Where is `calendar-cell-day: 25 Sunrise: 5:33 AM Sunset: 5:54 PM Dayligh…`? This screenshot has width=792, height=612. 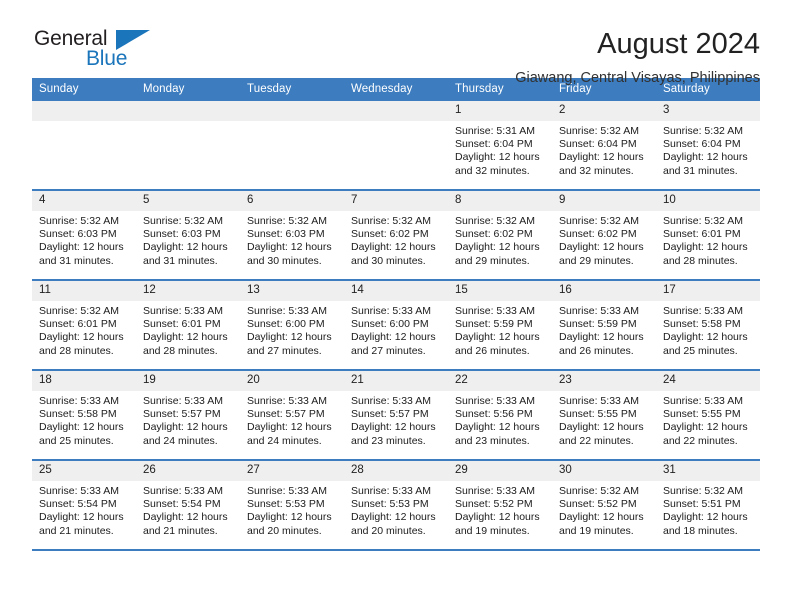
calendar-cell-day: 25 Sunrise: 5:33 AM Sunset: 5:54 PM Dayligh… is located at coordinates (84, 504).